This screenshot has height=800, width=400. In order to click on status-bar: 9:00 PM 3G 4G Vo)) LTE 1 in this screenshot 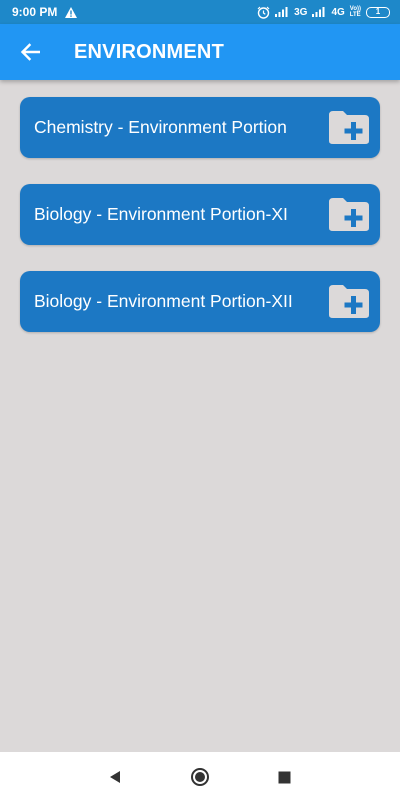, I will do `click(200, 12)`.